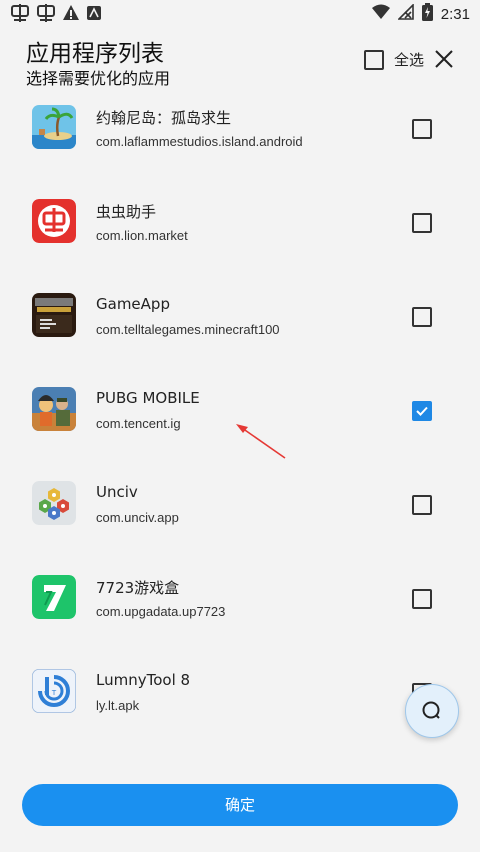 This screenshot has width=480, height=852. I want to click on app-checkbox-checked, so click(422, 411).